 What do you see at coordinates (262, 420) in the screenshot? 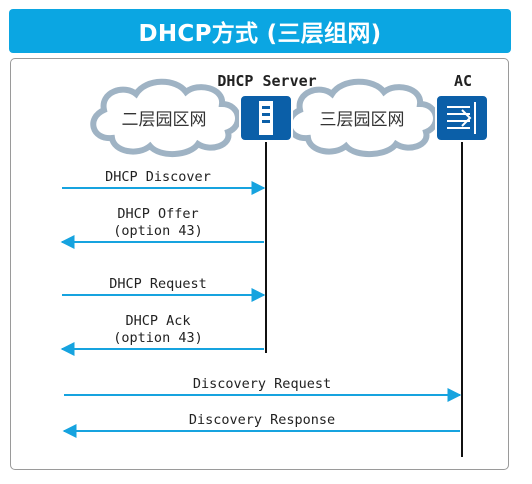
I see `message-label: Discovery Response` at bounding box center [262, 420].